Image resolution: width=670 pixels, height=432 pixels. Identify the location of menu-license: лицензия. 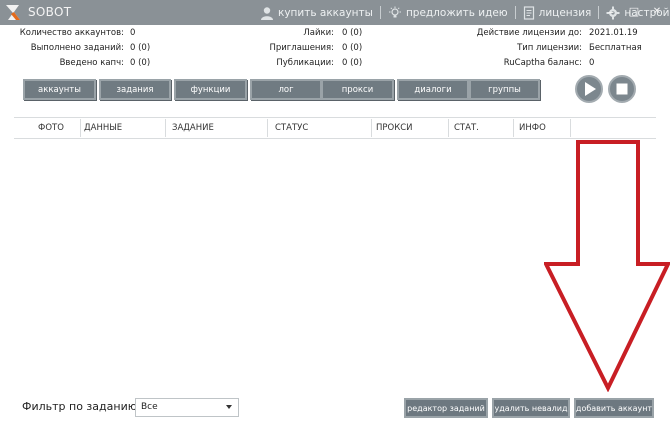
(557, 12).